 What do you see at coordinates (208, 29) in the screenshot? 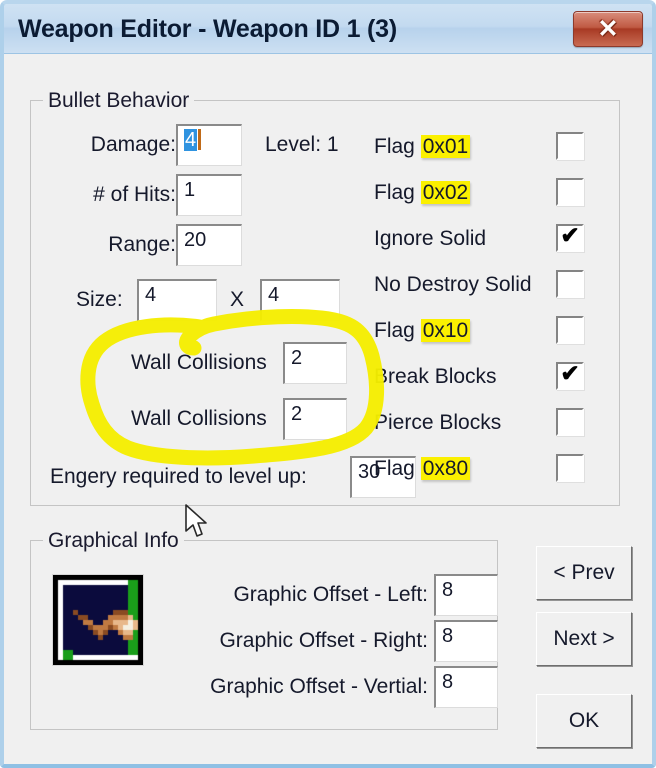
I see `window-title: Weapon Editor - Weapon ID 1 (3)` at bounding box center [208, 29].